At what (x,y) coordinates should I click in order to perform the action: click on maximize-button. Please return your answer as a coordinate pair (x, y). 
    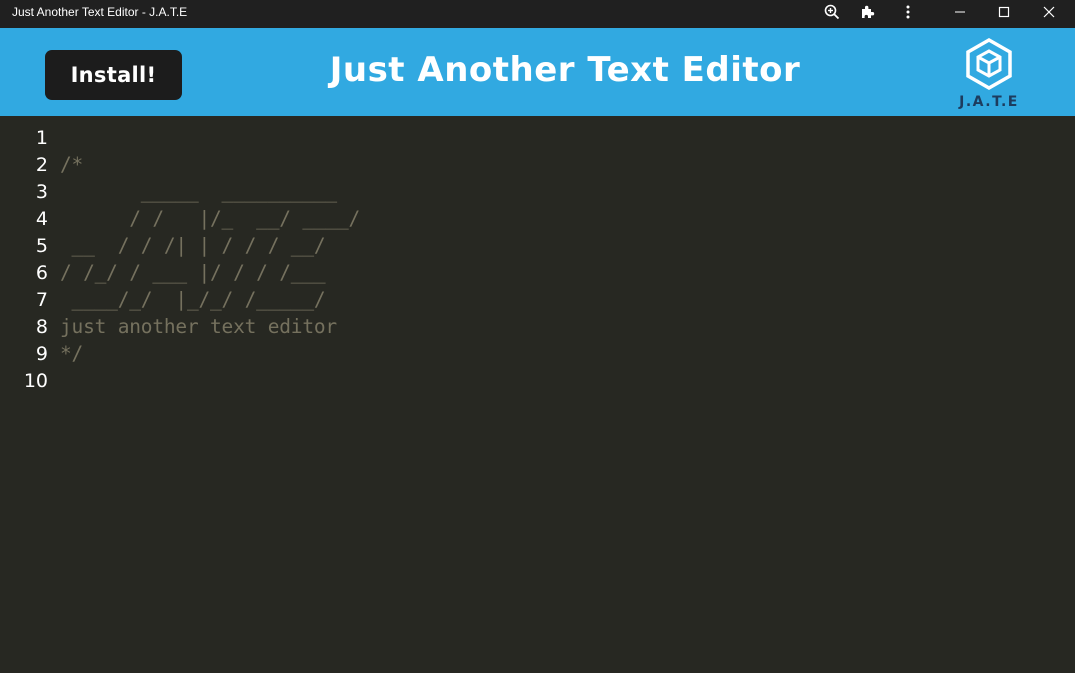
    Looking at the image, I should click on (1004, 12).